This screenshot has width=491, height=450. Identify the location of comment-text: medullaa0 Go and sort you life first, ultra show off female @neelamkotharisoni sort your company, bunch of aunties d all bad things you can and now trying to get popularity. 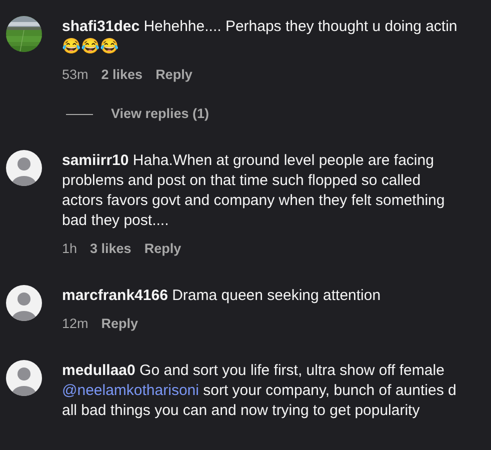
(259, 391).